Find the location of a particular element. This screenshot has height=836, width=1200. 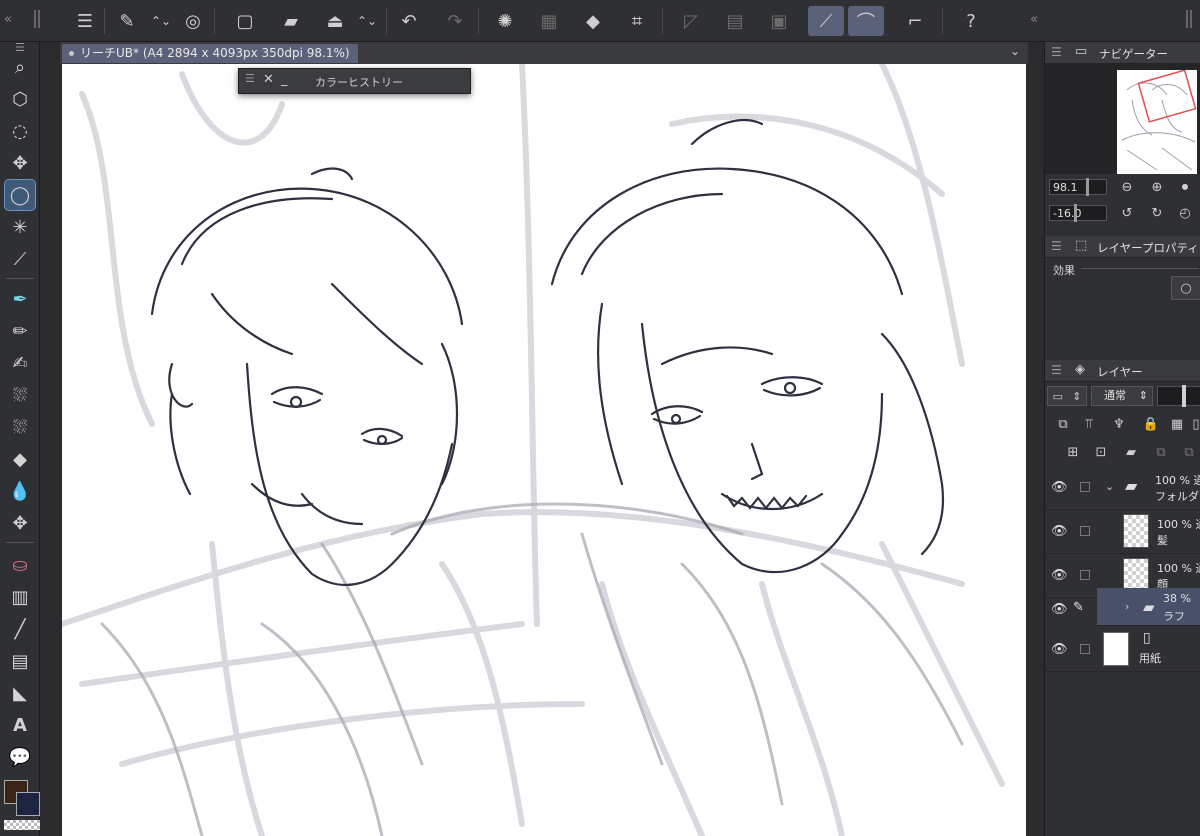

lock-transparency-icon: ▦ is located at coordinates (1177, 424).